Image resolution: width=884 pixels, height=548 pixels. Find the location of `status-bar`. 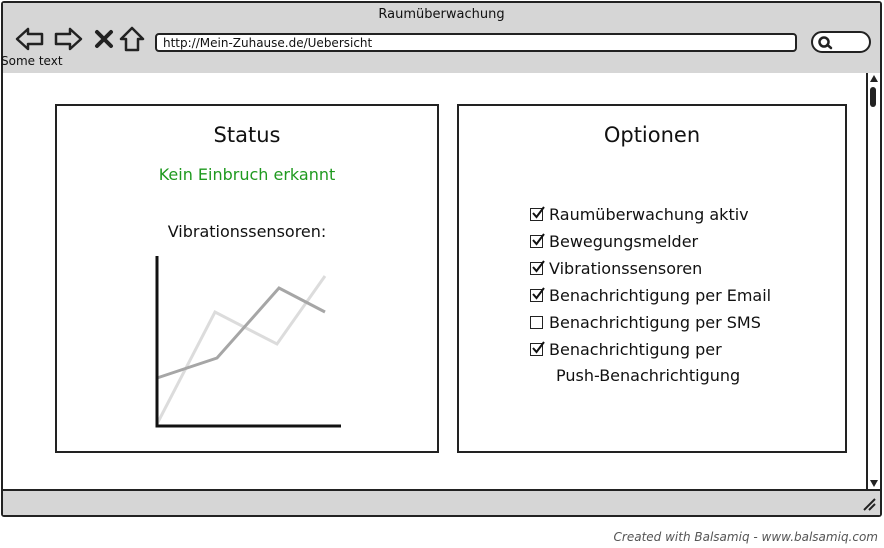

status-bar is located at coordinates (441, 502).